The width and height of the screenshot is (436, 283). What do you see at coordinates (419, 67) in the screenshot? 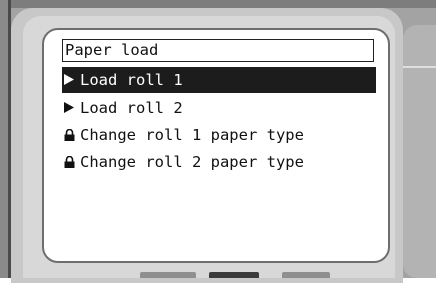
I see `bezel-side-highlight` at bounding box center [419, 67].